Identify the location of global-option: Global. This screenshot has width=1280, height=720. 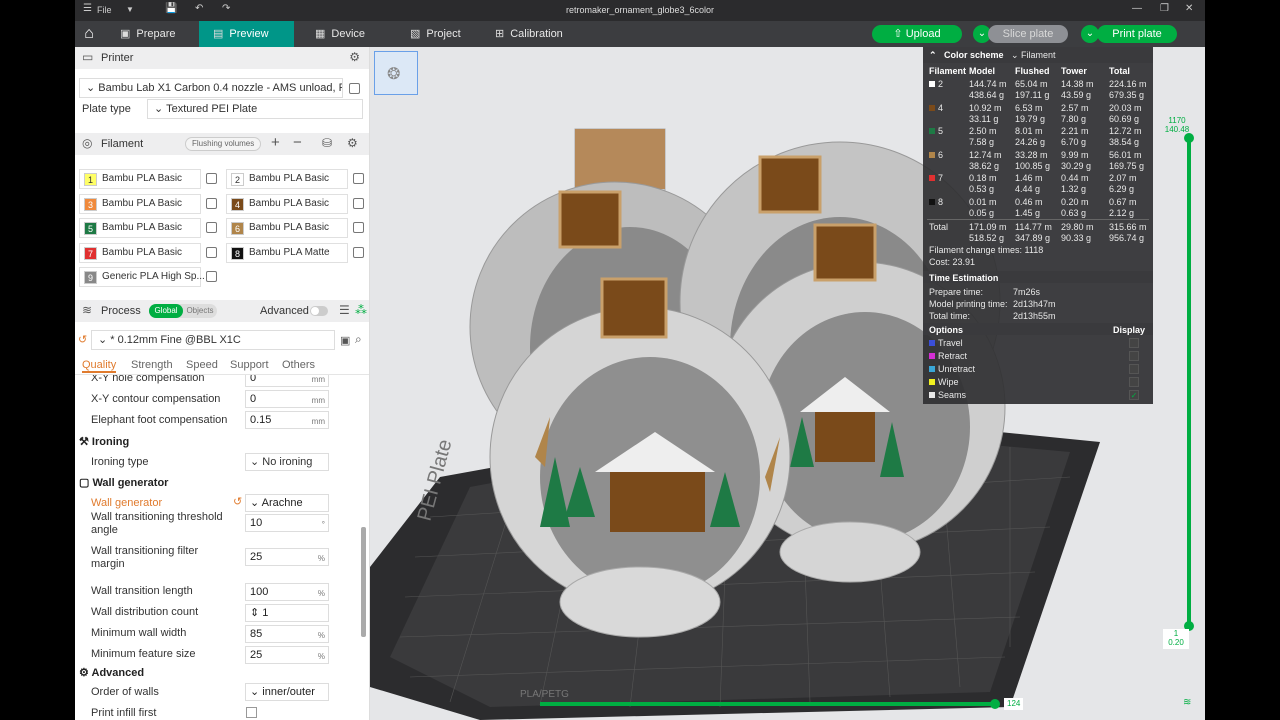
(166, 311).